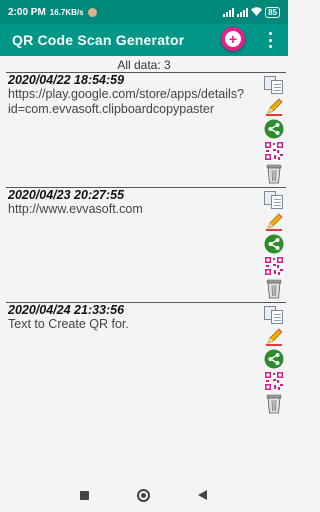 The height and width of the screenshot is (512, 320). Describe the element at coordinates (66, 195) in the screenshot. I see `record-date: 2020/04/23 20:27:55` at that location.